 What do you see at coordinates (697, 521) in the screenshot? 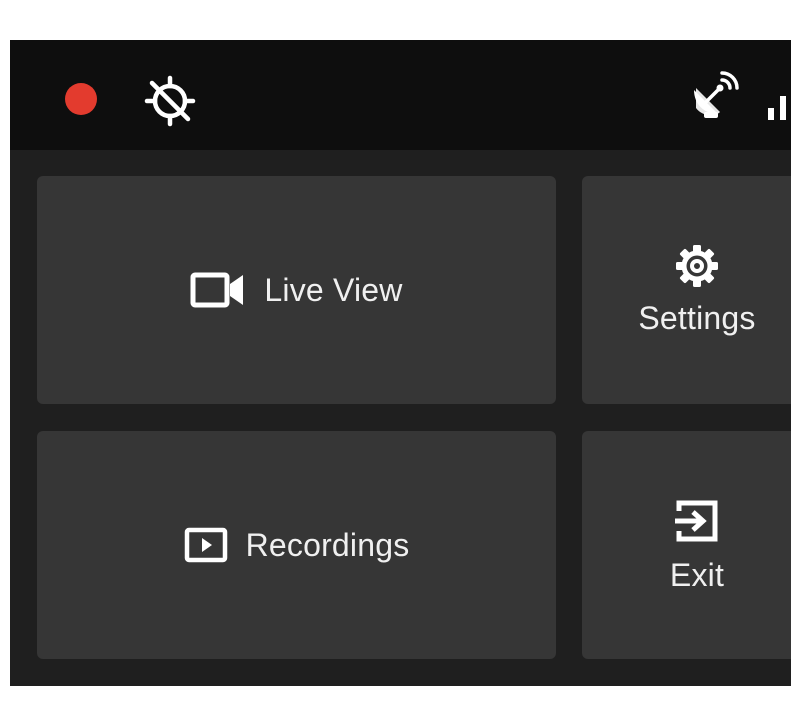
I see `exit-icon` at bounding box center [697, 521].